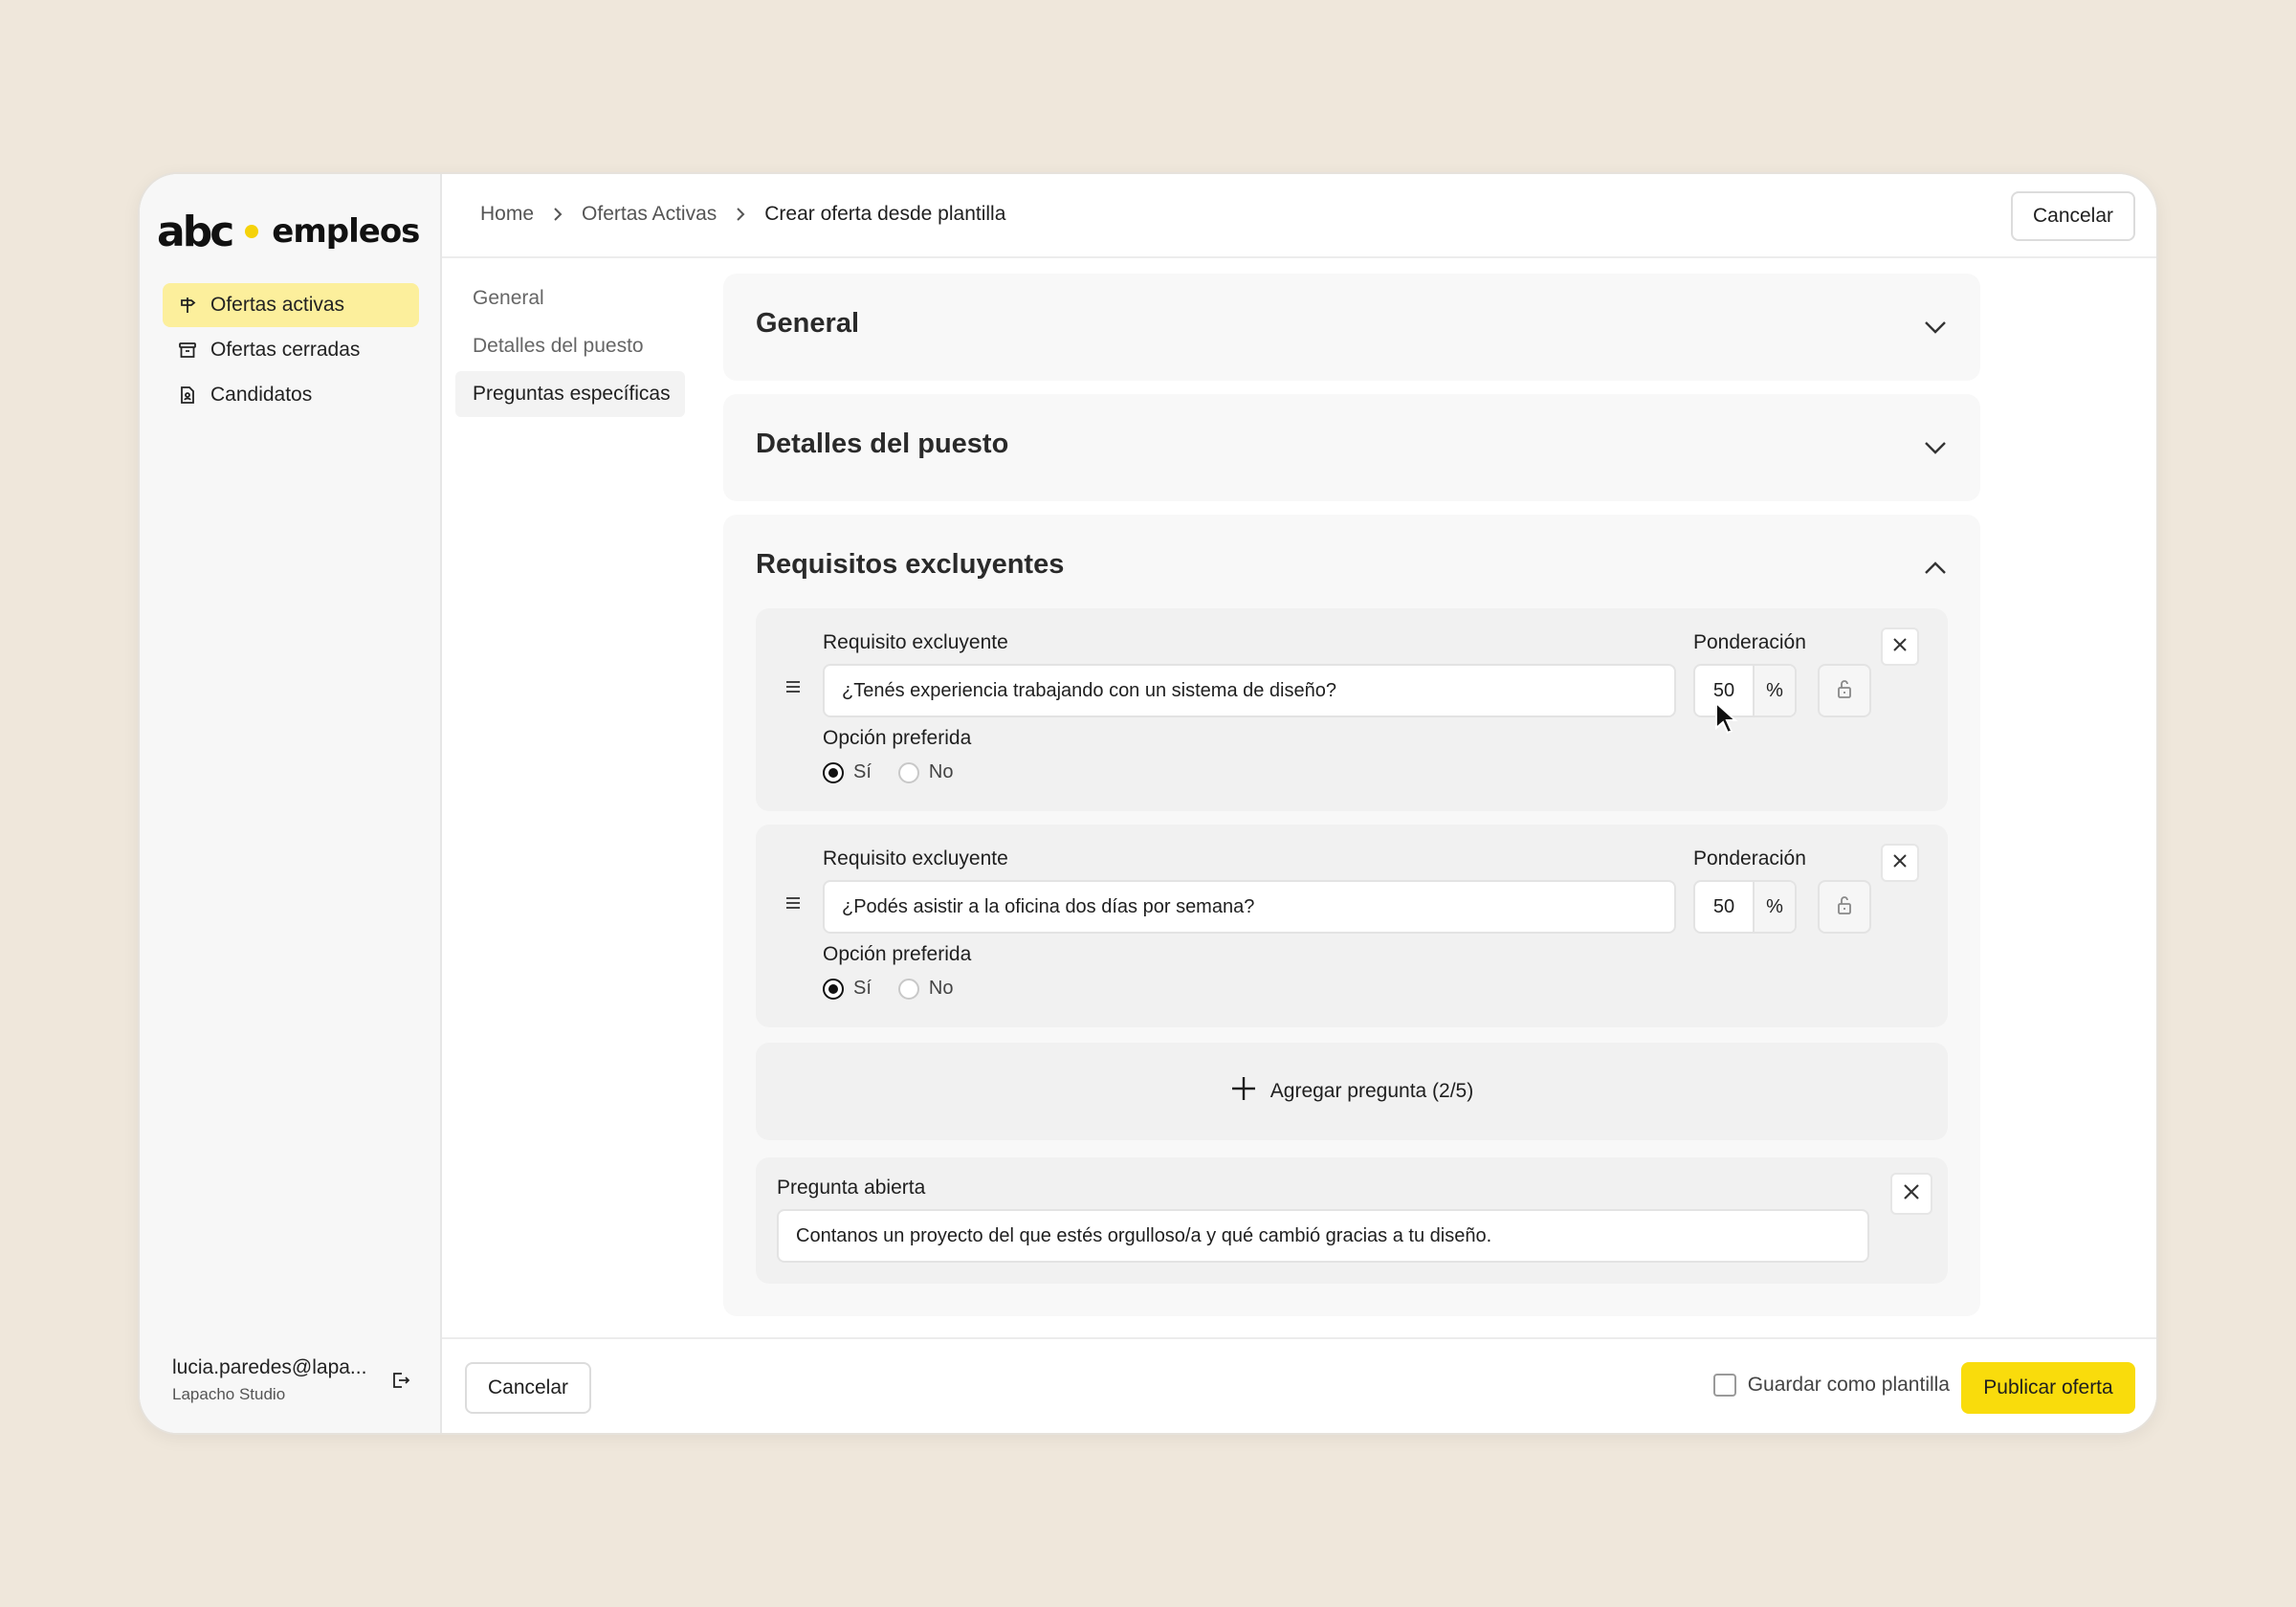 The image size is (2296, 1607). Describe the element at coordinates (1372, 1091) in the screenshot. I see `add-question-label: Agregar pregunta (2/5)` at that location.